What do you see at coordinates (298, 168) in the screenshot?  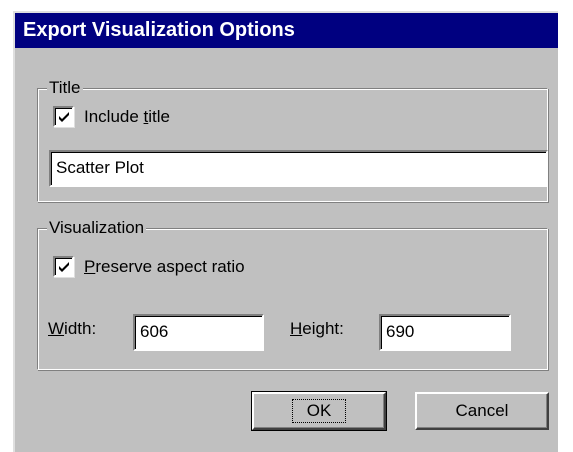 I see `title-input: Scatter Plot` at bounding box center [298, 168].